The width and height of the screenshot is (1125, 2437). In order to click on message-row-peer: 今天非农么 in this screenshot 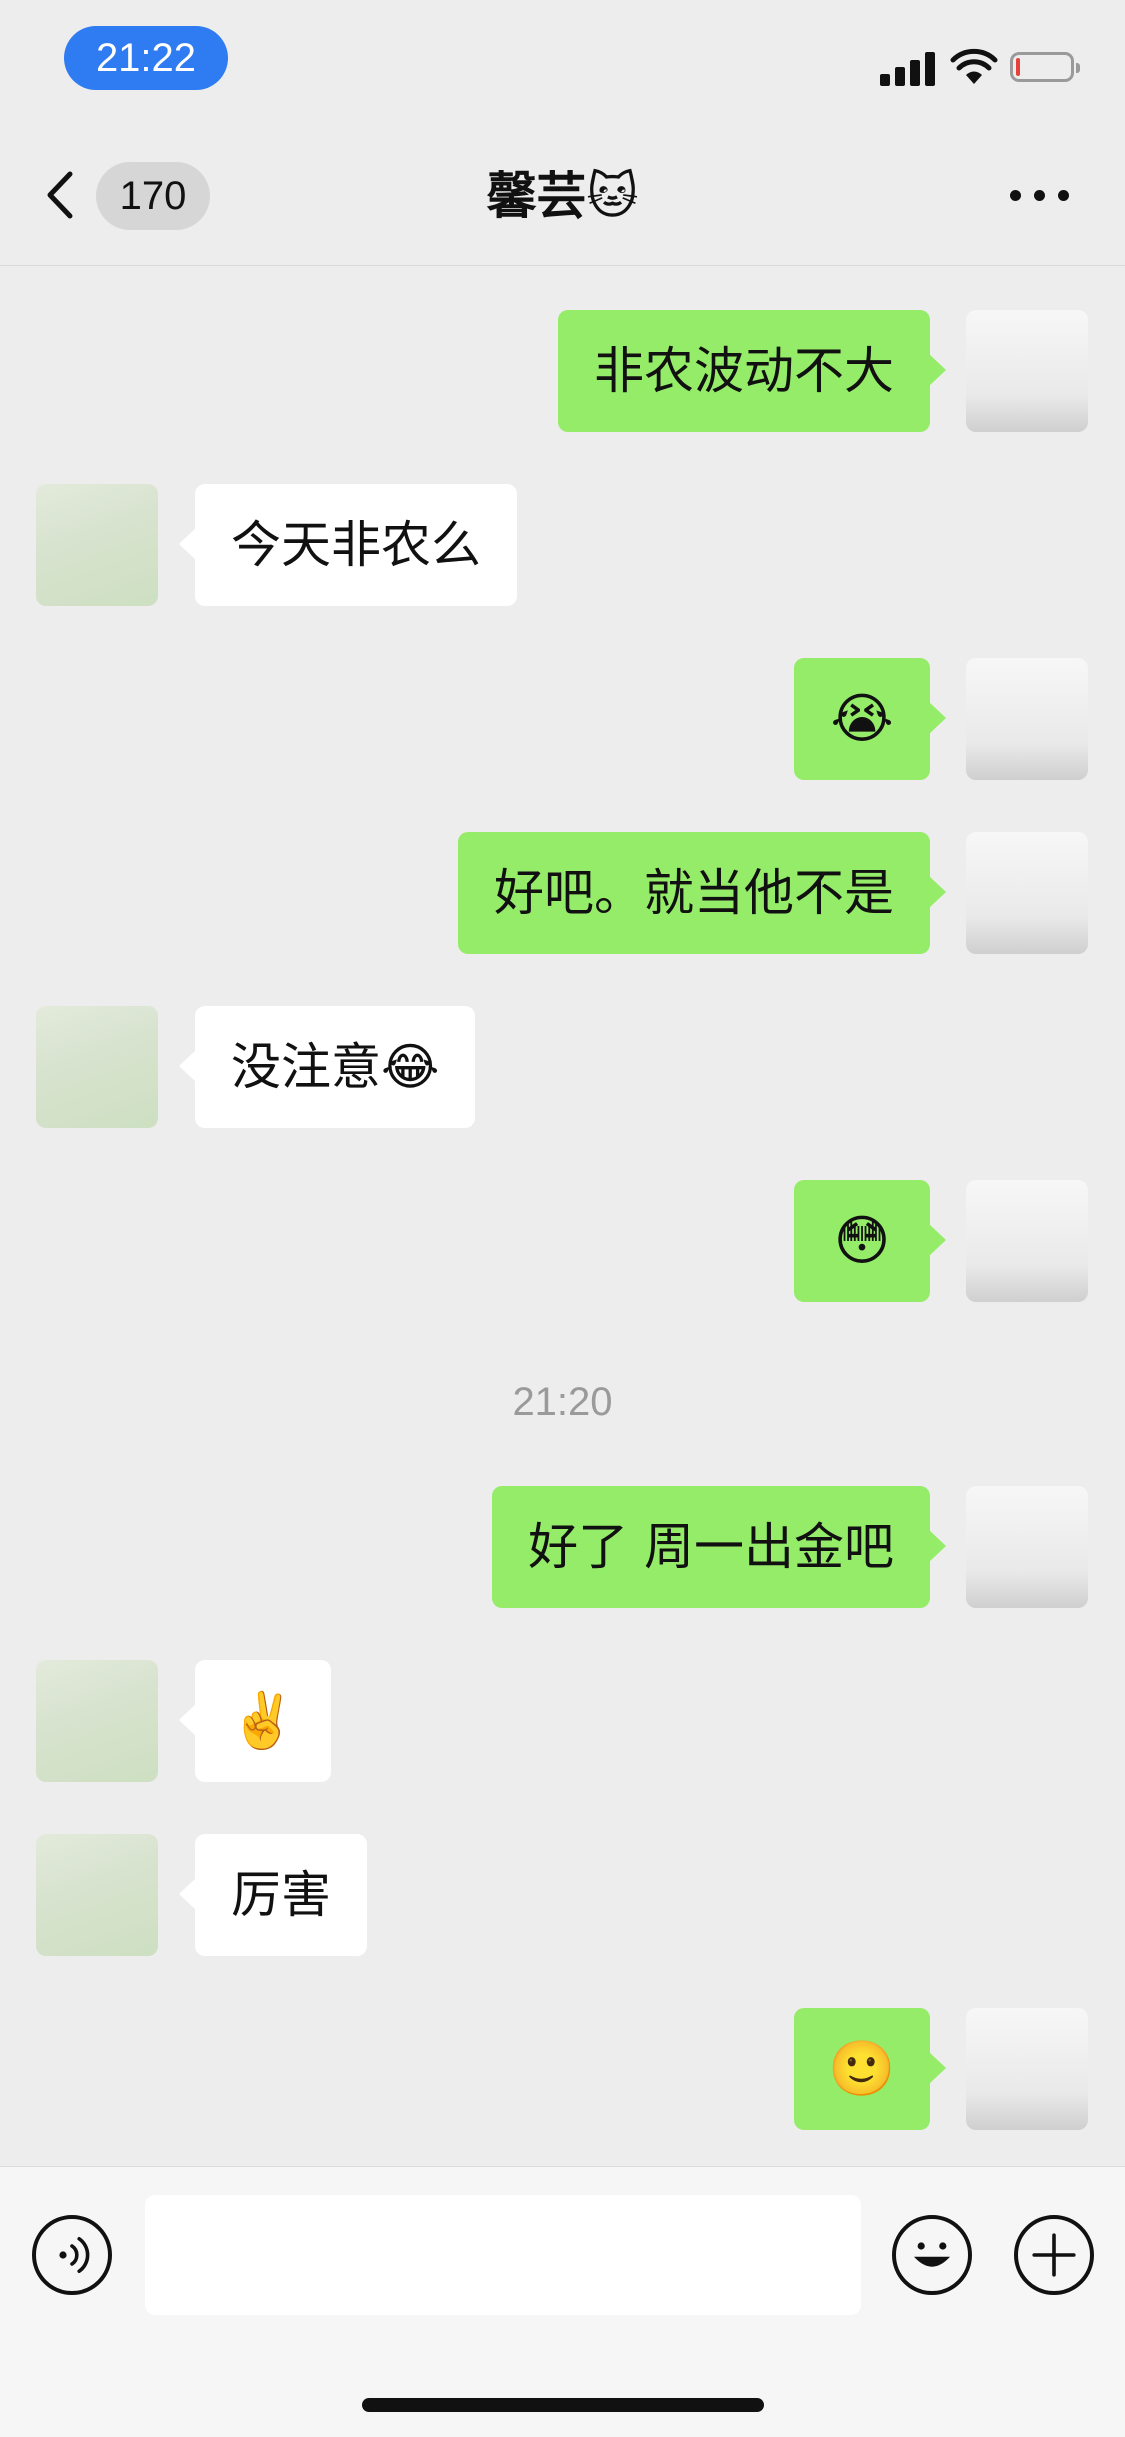, I will do `click(562, 546)`.